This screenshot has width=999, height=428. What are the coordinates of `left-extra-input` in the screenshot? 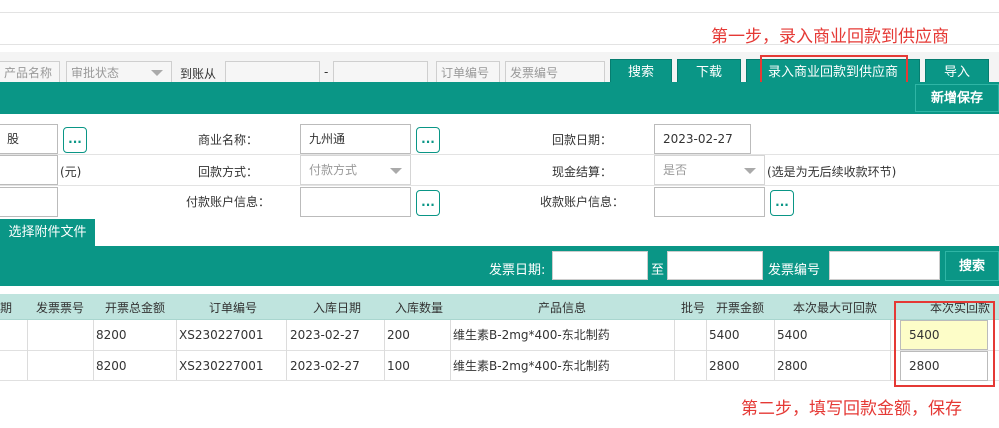 It's located at (29, 202).